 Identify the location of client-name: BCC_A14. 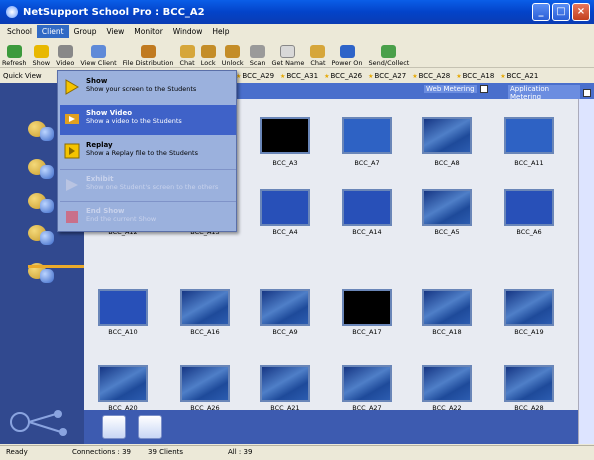
(367, 232).